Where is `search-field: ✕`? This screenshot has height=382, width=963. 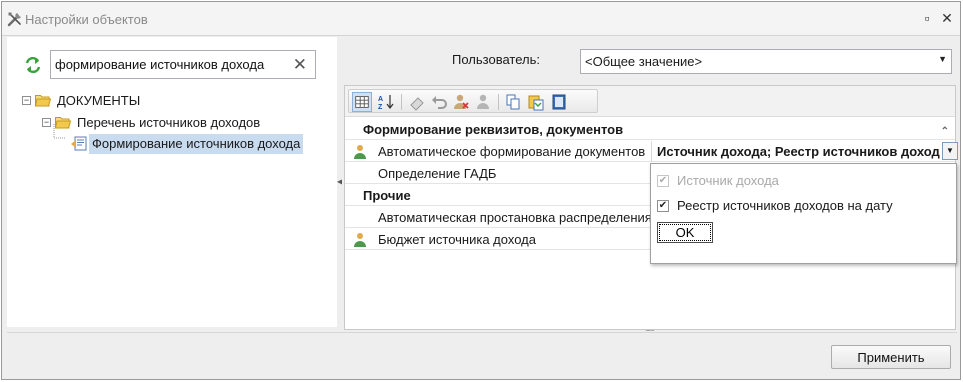
search-field: ✕ is located at coordinates (183, 64).